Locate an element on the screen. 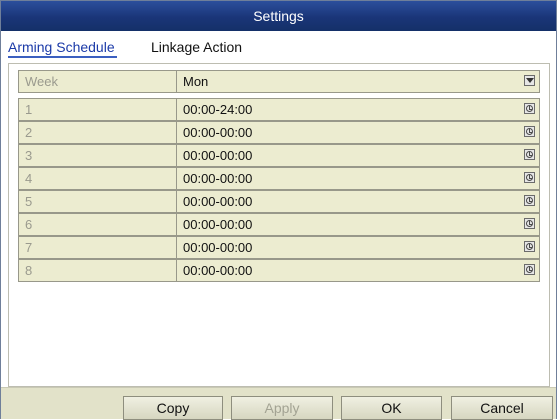 This screenshot has height=420, width=557. schedule-row: 4 00:00-00:00 is located at coordinates (279, 178).